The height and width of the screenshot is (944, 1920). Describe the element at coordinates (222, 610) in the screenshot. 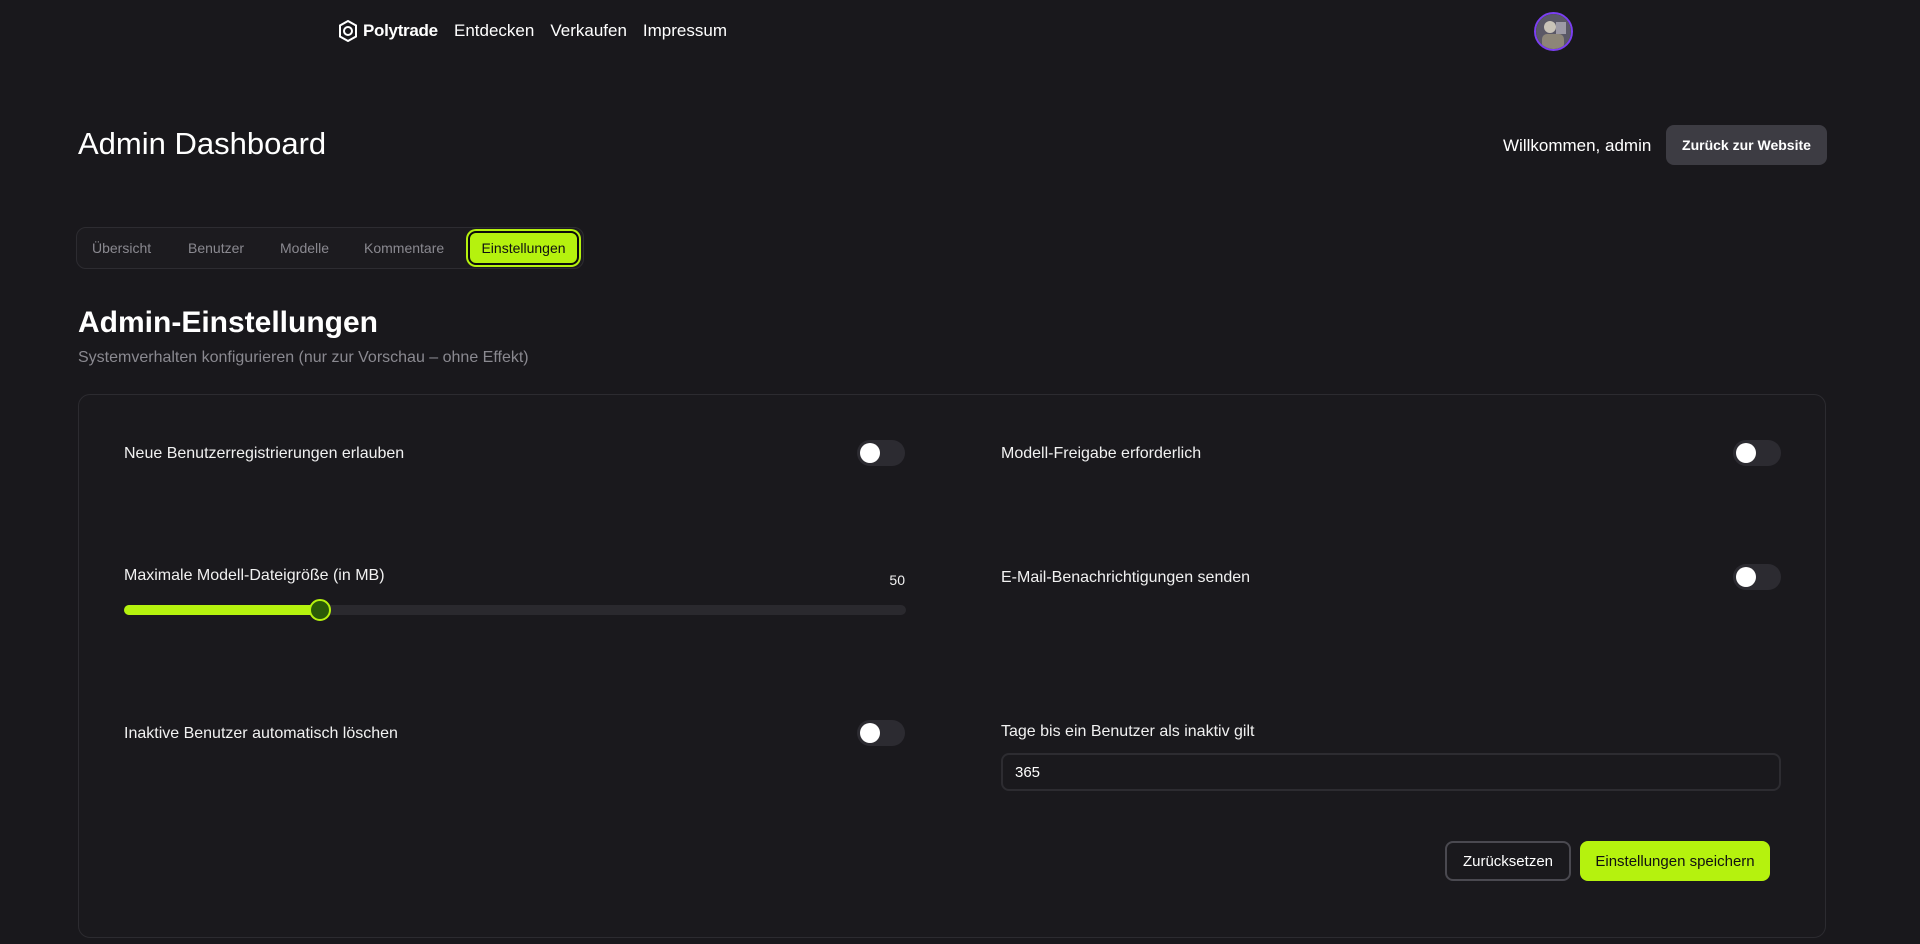

I see `slider-fill` at that location.